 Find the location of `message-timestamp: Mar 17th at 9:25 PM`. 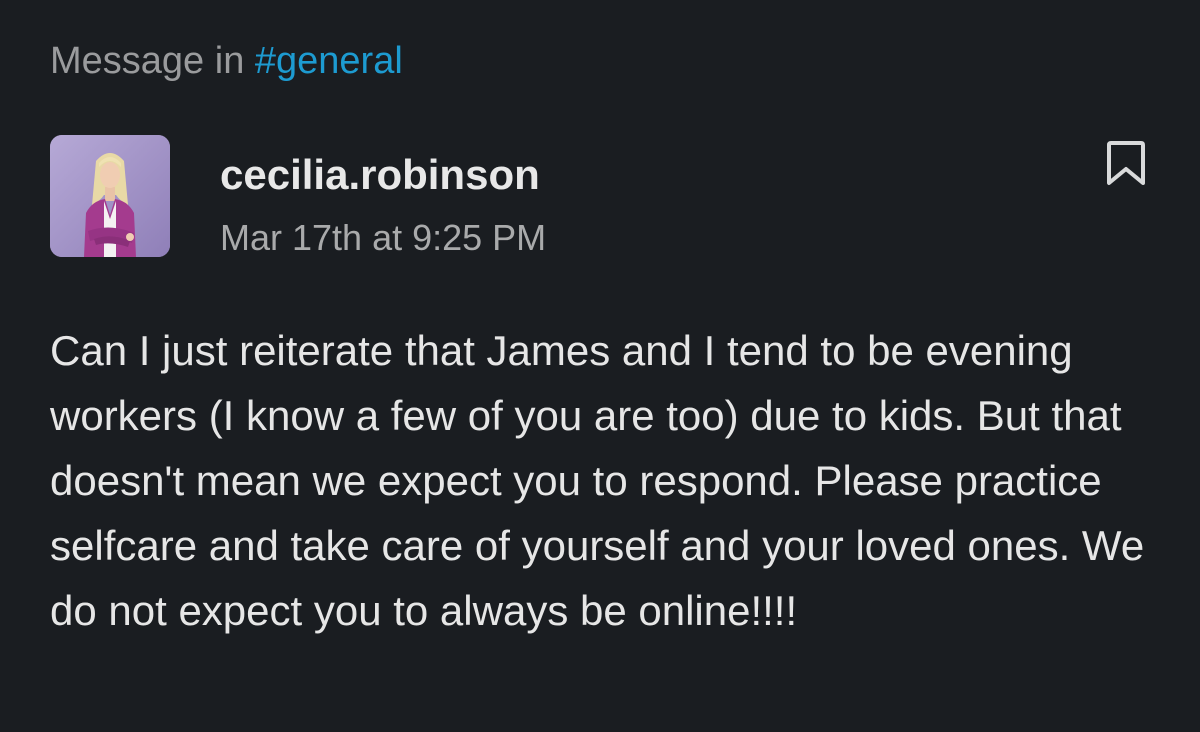

message-timestamp: Mar 17th at 9:25 PM is located at coordinates (383, 238).